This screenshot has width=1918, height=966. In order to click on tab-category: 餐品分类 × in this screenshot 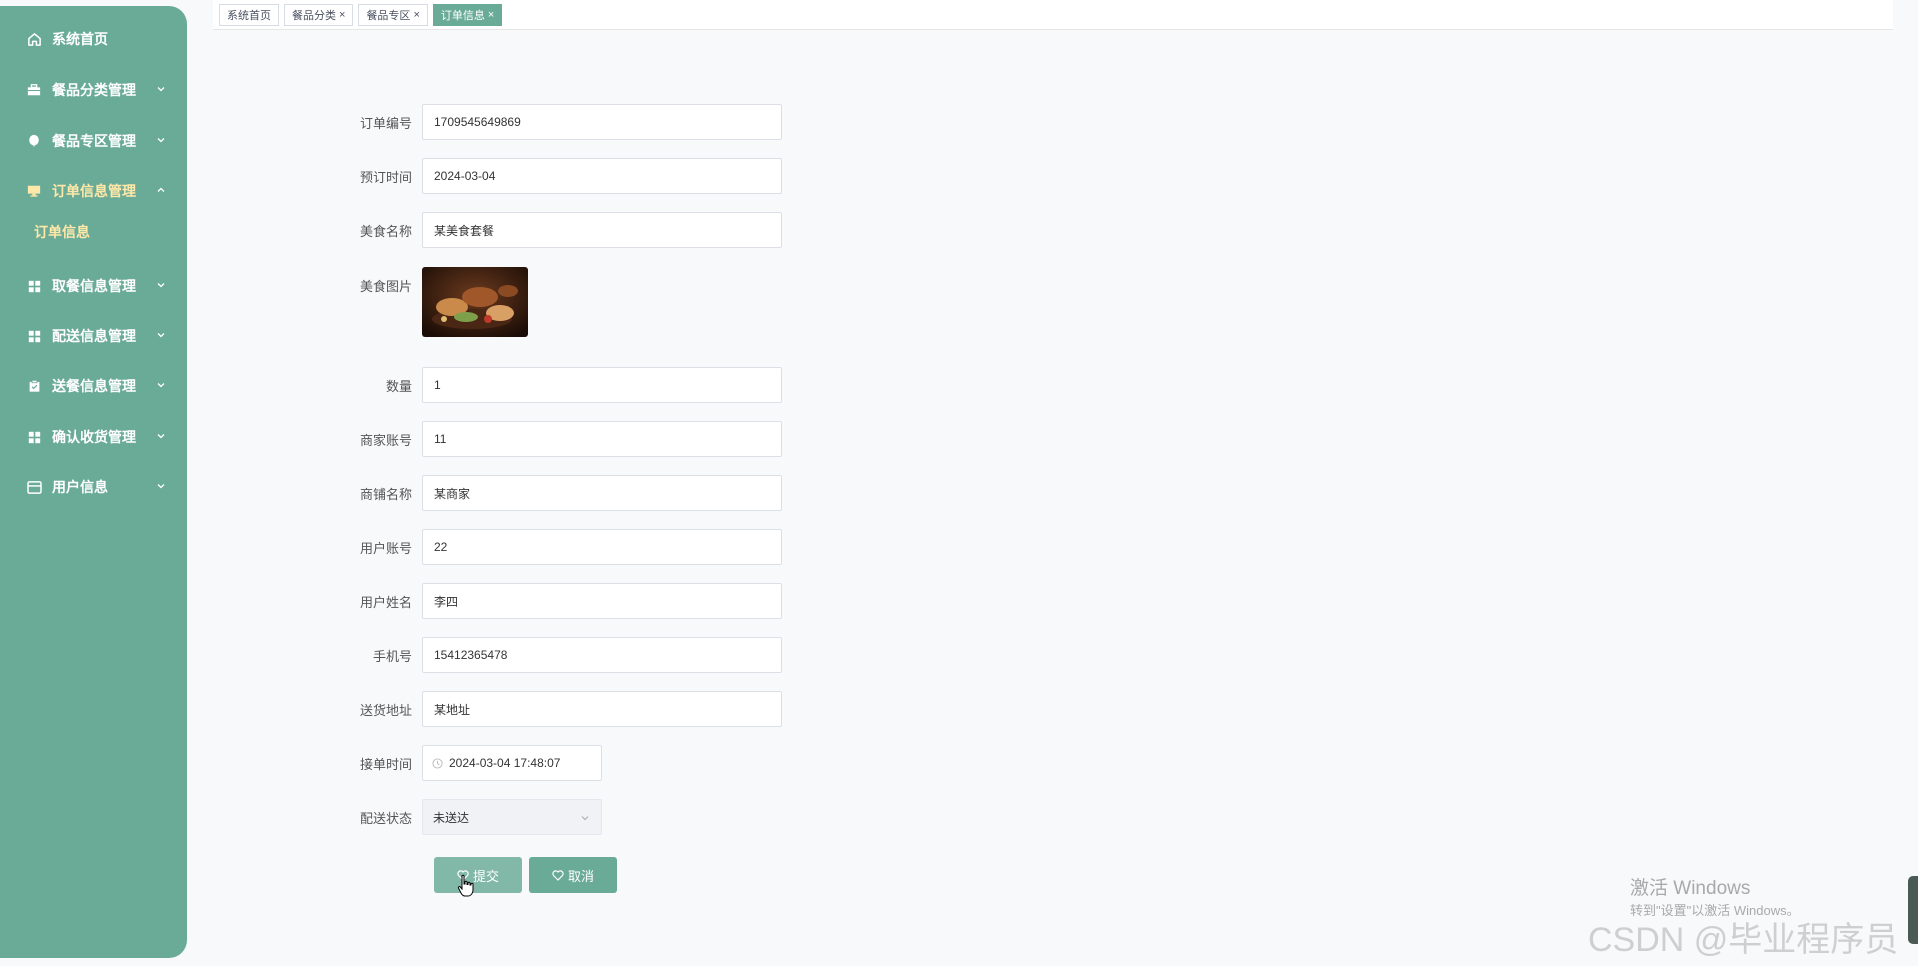, I will do `click(319, 14)`.